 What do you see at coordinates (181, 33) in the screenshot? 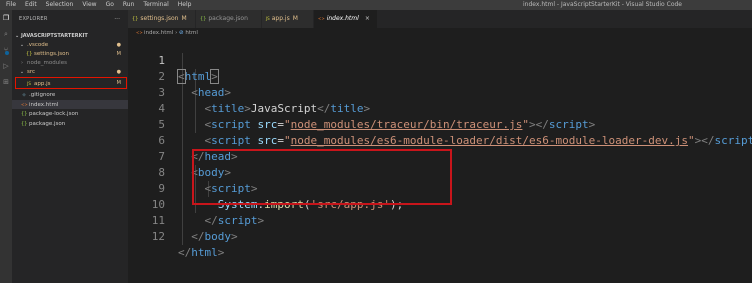
I see `symbol-icon: ⊘` at bounding box center [181, 33].